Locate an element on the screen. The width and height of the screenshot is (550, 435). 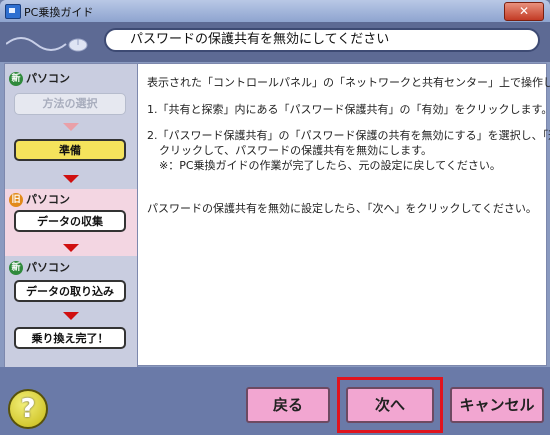
new-pc-heading-1: 新パソコン is located at coordinates (39, 78).